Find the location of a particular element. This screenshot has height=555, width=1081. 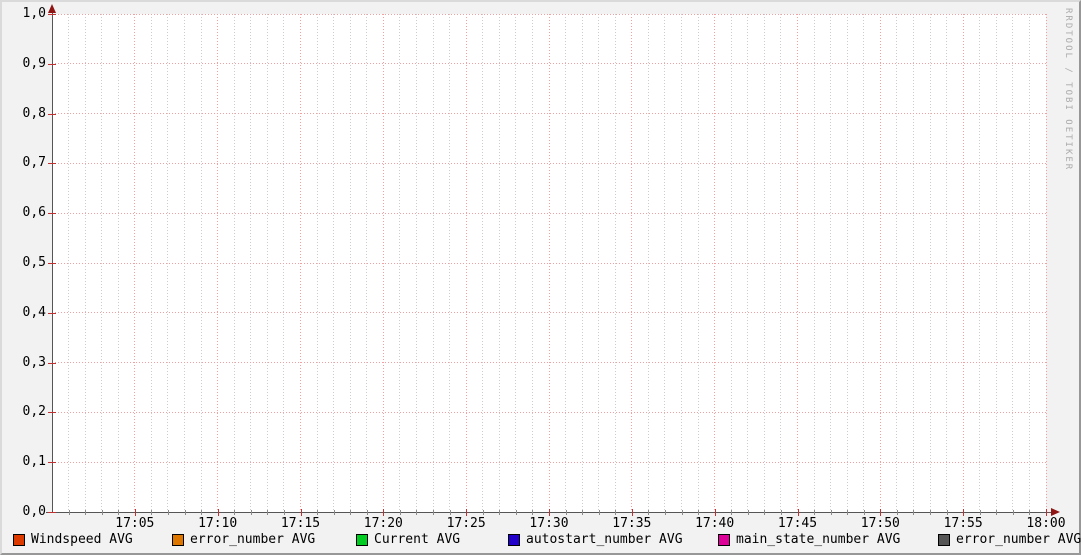

legend-item: autostart_number AVG is located at coordinates (595, 540).